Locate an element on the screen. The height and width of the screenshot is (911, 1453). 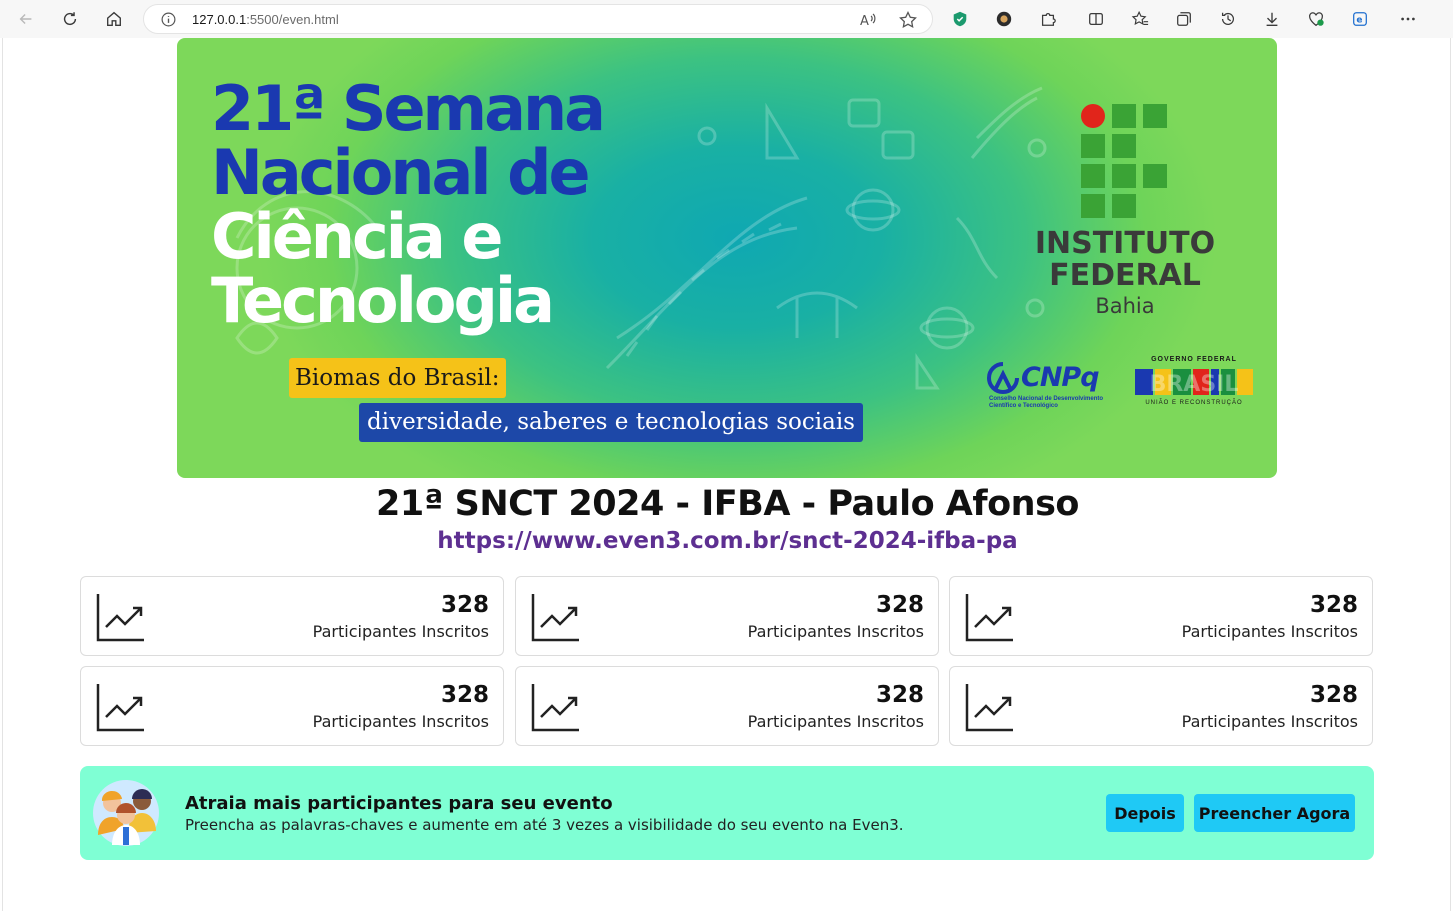
puzzle-icon is located at coordinates (1048, 19).